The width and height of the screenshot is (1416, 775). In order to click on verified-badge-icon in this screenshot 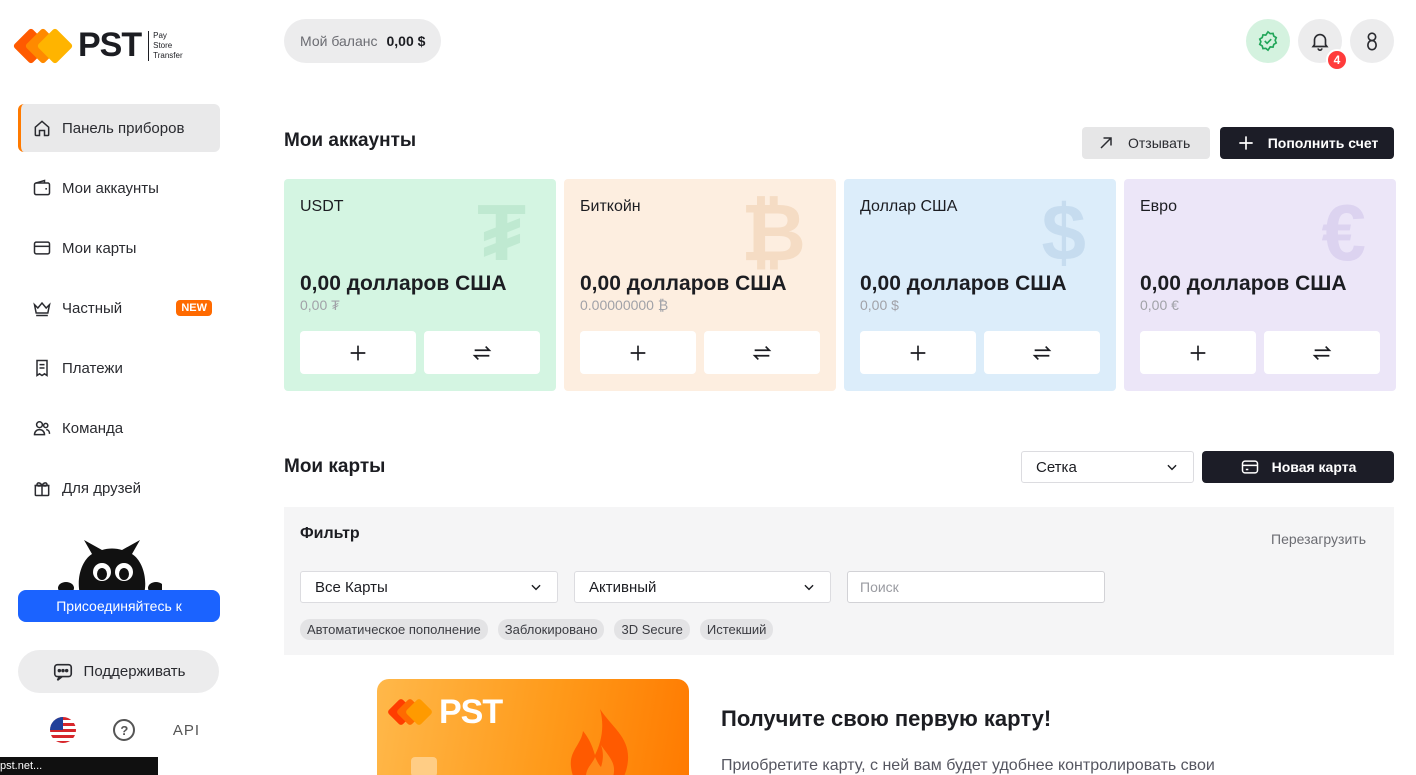, I will do `click(1268, 41)`.